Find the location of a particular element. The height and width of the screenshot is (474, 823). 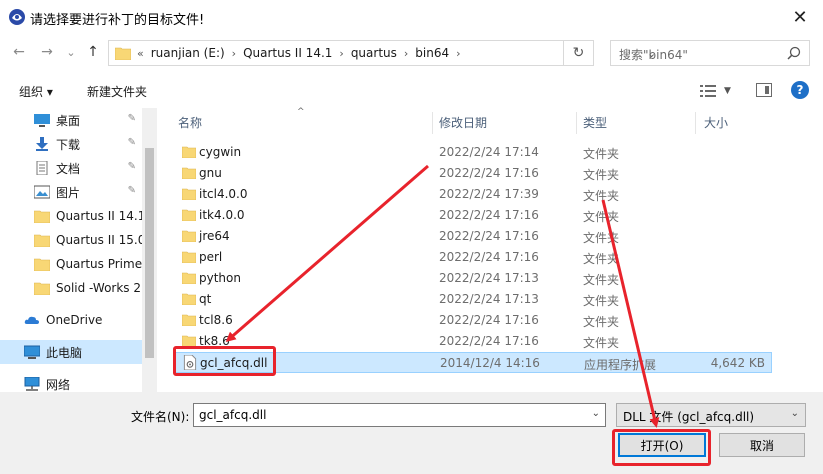

organize-menu: 组织 ▾ is located at coordinates (36, 91).